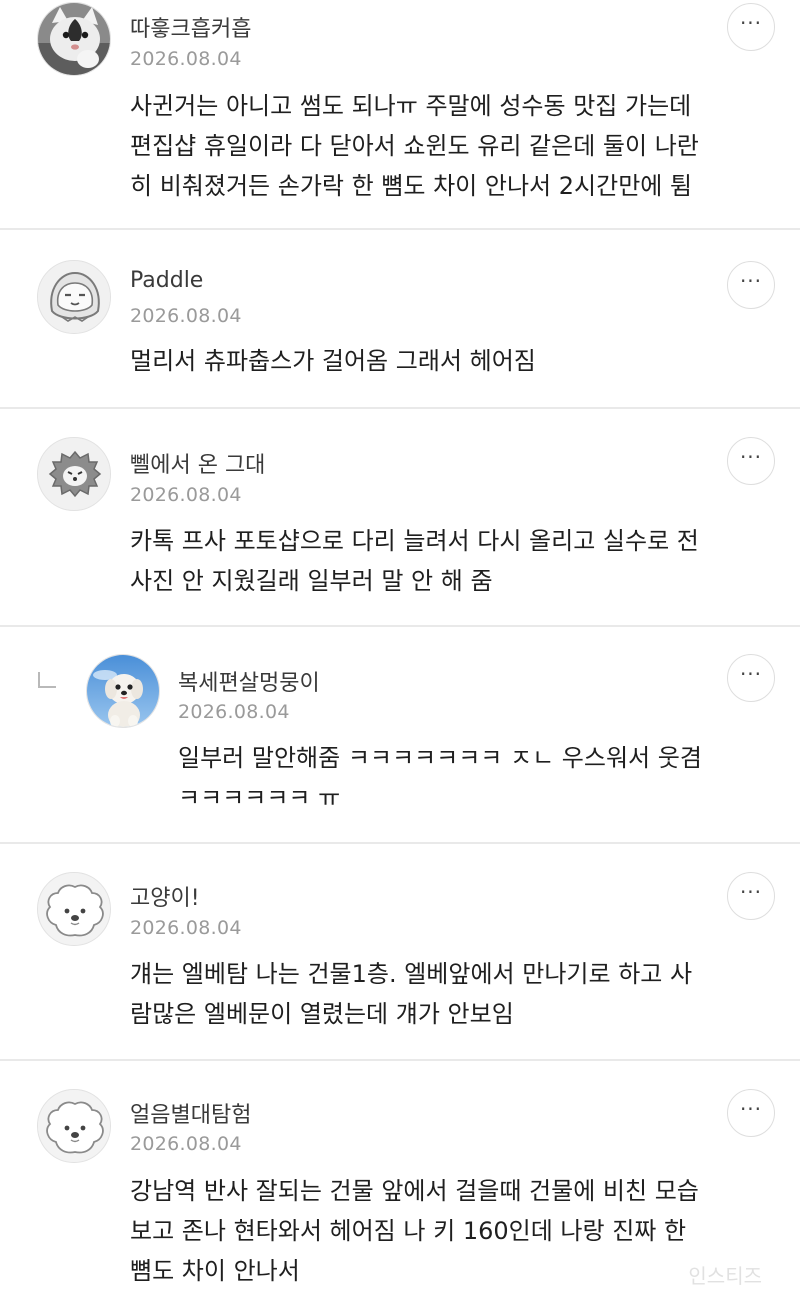 The height and width of the screenshot is (1303, 800). I want to click on comment-author: Paddle, so click(166, 280).